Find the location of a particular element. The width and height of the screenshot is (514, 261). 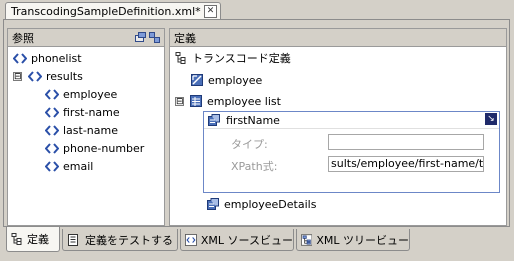

definition-employee-details: employeeDetails is located at coordinates (261, 204).